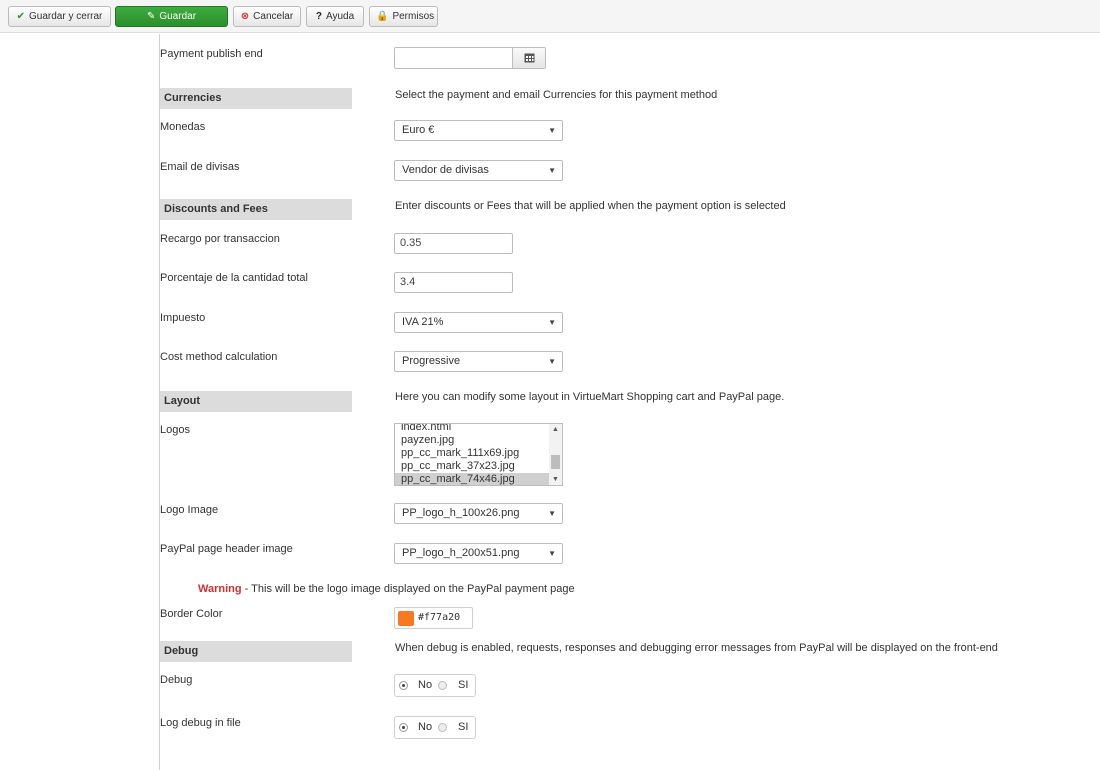  I want to click on calendar-button, so click(528, 58).